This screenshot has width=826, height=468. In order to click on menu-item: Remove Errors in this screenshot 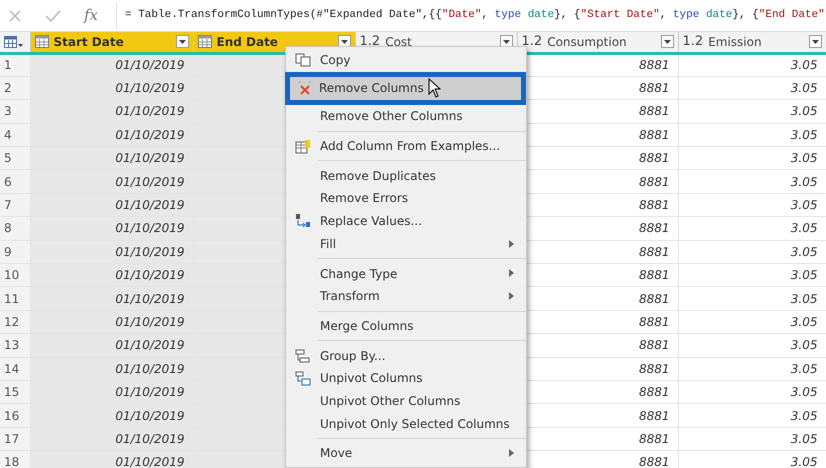, I will do `click(406, 198)`.